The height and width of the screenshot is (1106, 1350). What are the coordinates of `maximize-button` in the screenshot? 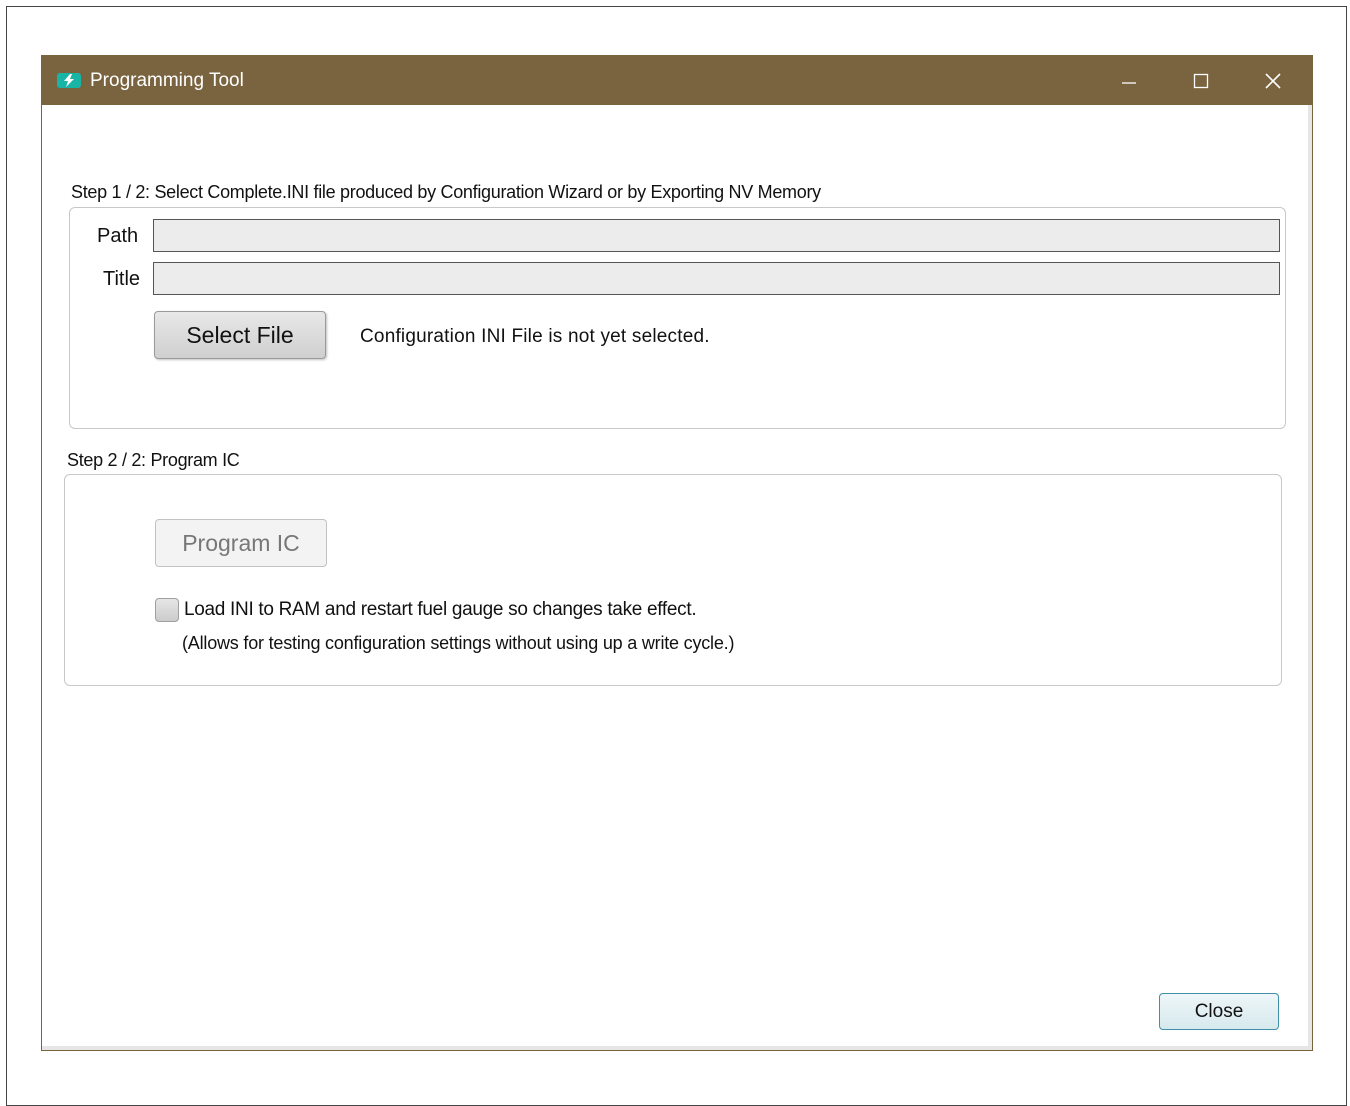 It's located at (1201, 80).